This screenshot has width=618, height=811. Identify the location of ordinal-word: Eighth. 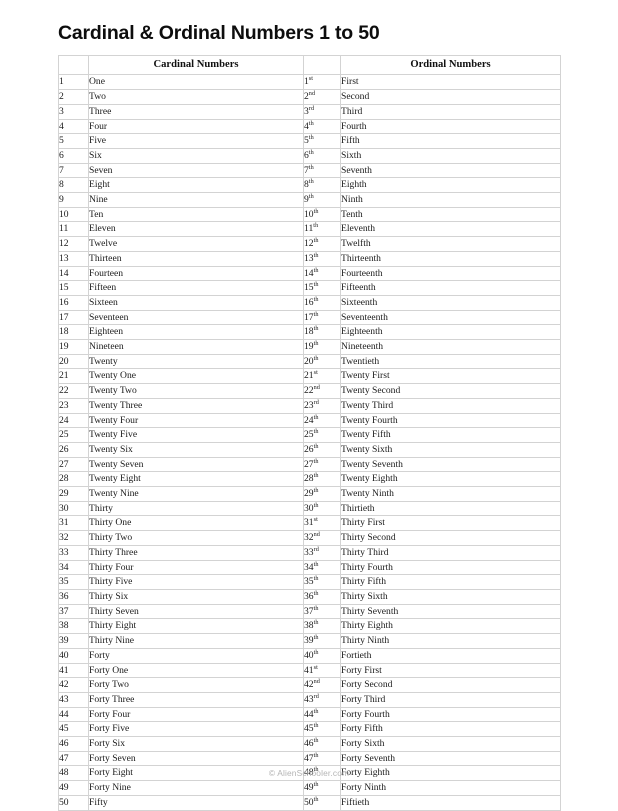
(450, 185).